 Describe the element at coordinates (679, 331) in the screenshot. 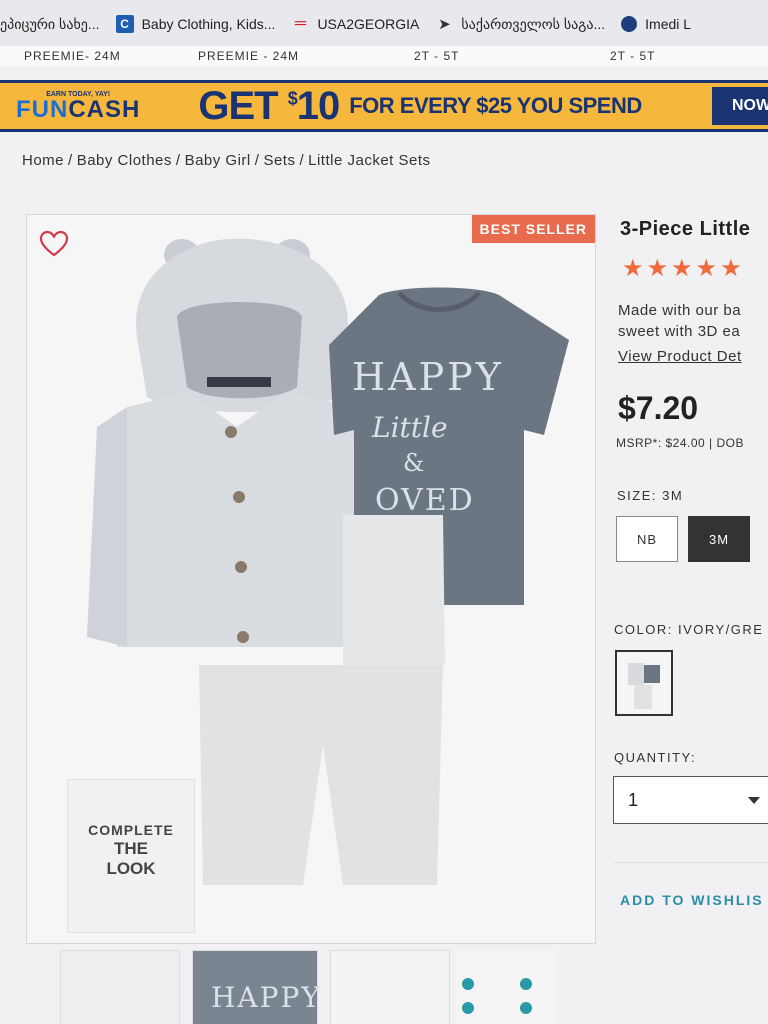

I see `description-line-2: sweet with 3D ea` at that location.